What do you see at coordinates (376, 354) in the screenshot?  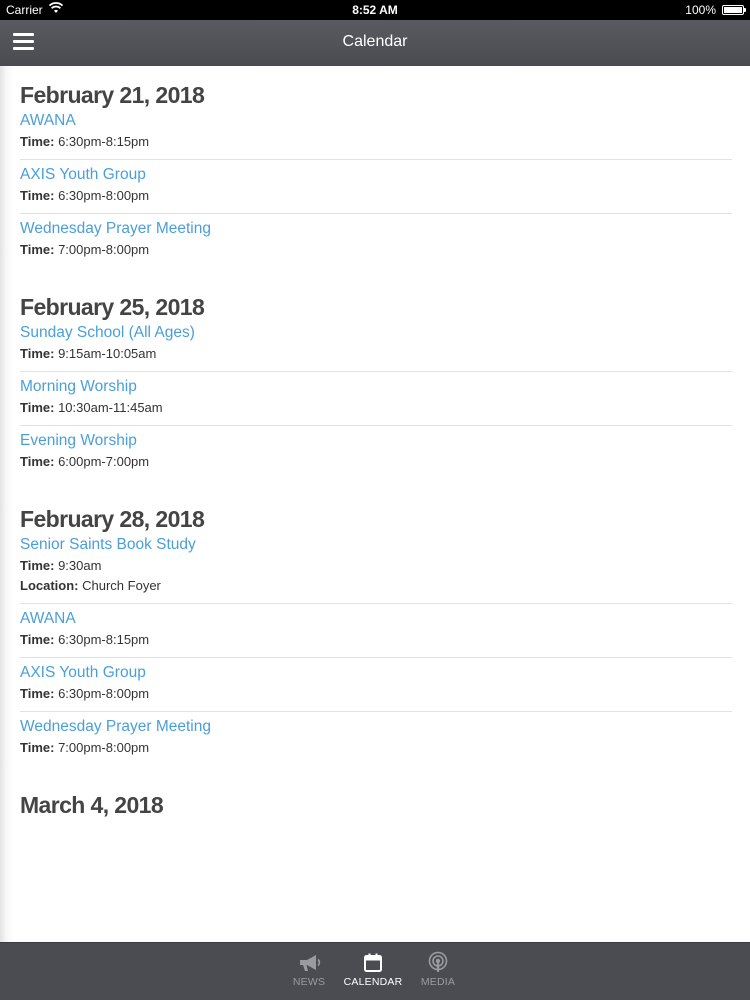 I see `event-time: Time: 9:15am-10:05am` at bounding box center [376, 354].